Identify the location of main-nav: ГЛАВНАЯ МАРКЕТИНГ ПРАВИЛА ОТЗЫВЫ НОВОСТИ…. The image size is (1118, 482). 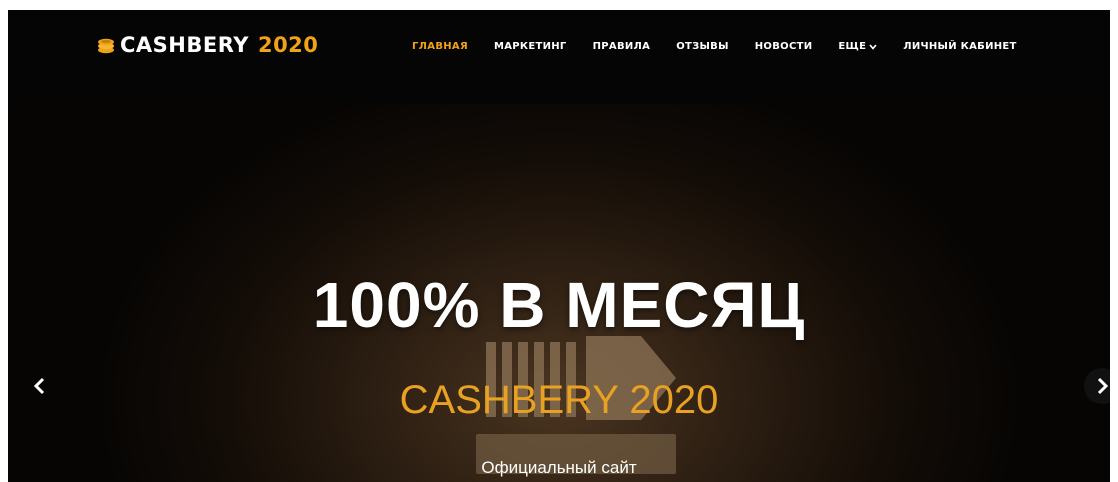
(714, 46).